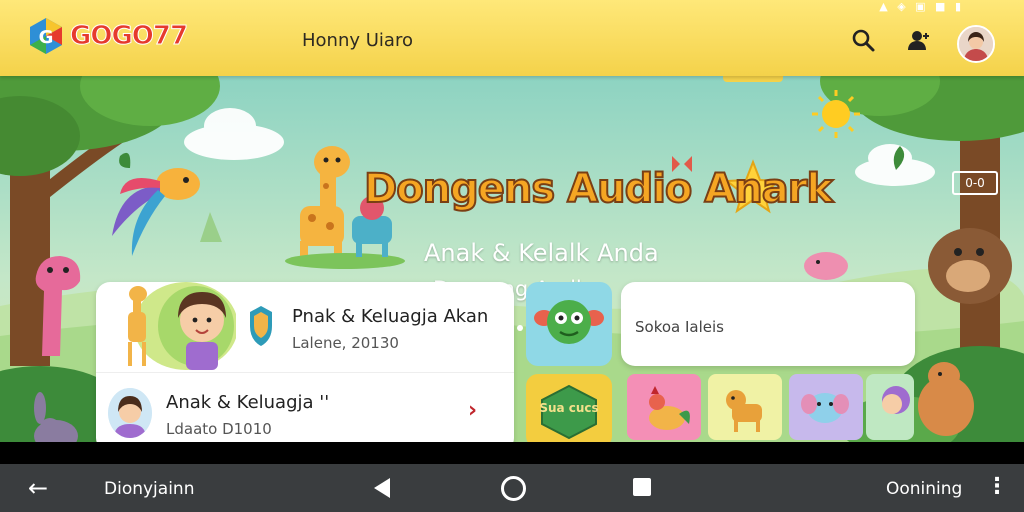  Describe the element at coordinates (976, 44) in the screenshot. I see `user-avatar` at that location.